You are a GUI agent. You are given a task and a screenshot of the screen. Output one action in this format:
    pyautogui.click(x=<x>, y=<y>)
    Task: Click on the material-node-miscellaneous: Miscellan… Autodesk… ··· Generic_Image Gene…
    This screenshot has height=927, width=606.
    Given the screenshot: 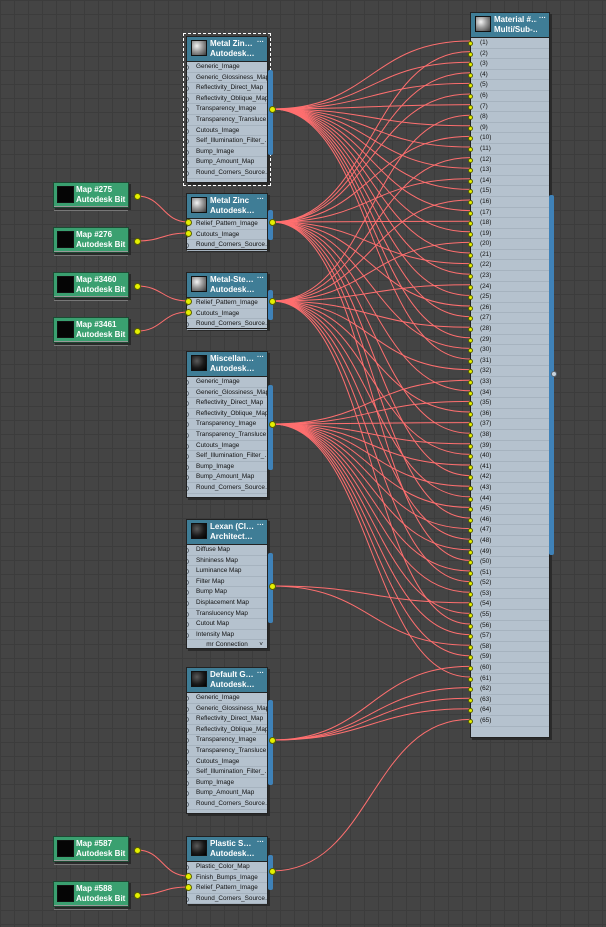 What is the action you would take?
    pyautogui.click(x=227, y=424)
    